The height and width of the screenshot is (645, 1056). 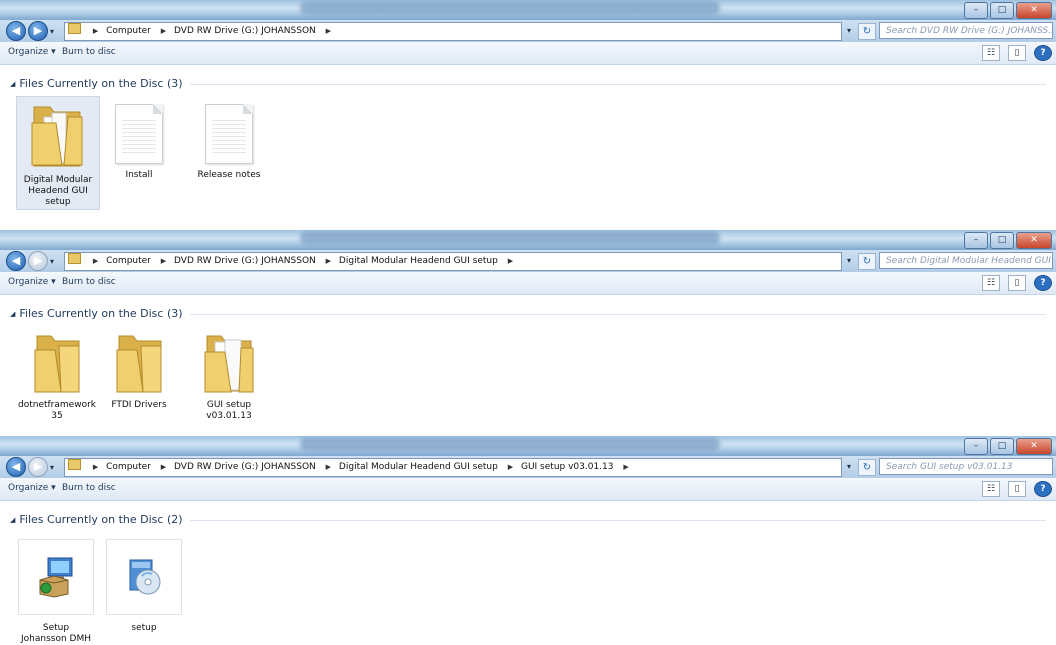 I want to click on file-item-label: FTDI Drivers, so click(x=139, y=405).